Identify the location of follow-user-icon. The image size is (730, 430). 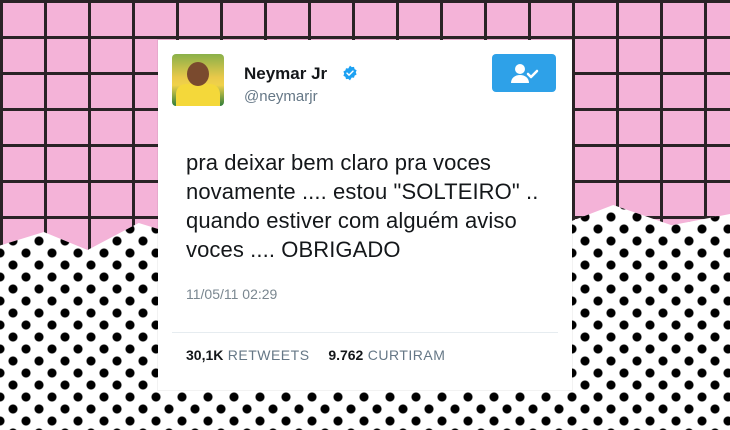
(525, 73).